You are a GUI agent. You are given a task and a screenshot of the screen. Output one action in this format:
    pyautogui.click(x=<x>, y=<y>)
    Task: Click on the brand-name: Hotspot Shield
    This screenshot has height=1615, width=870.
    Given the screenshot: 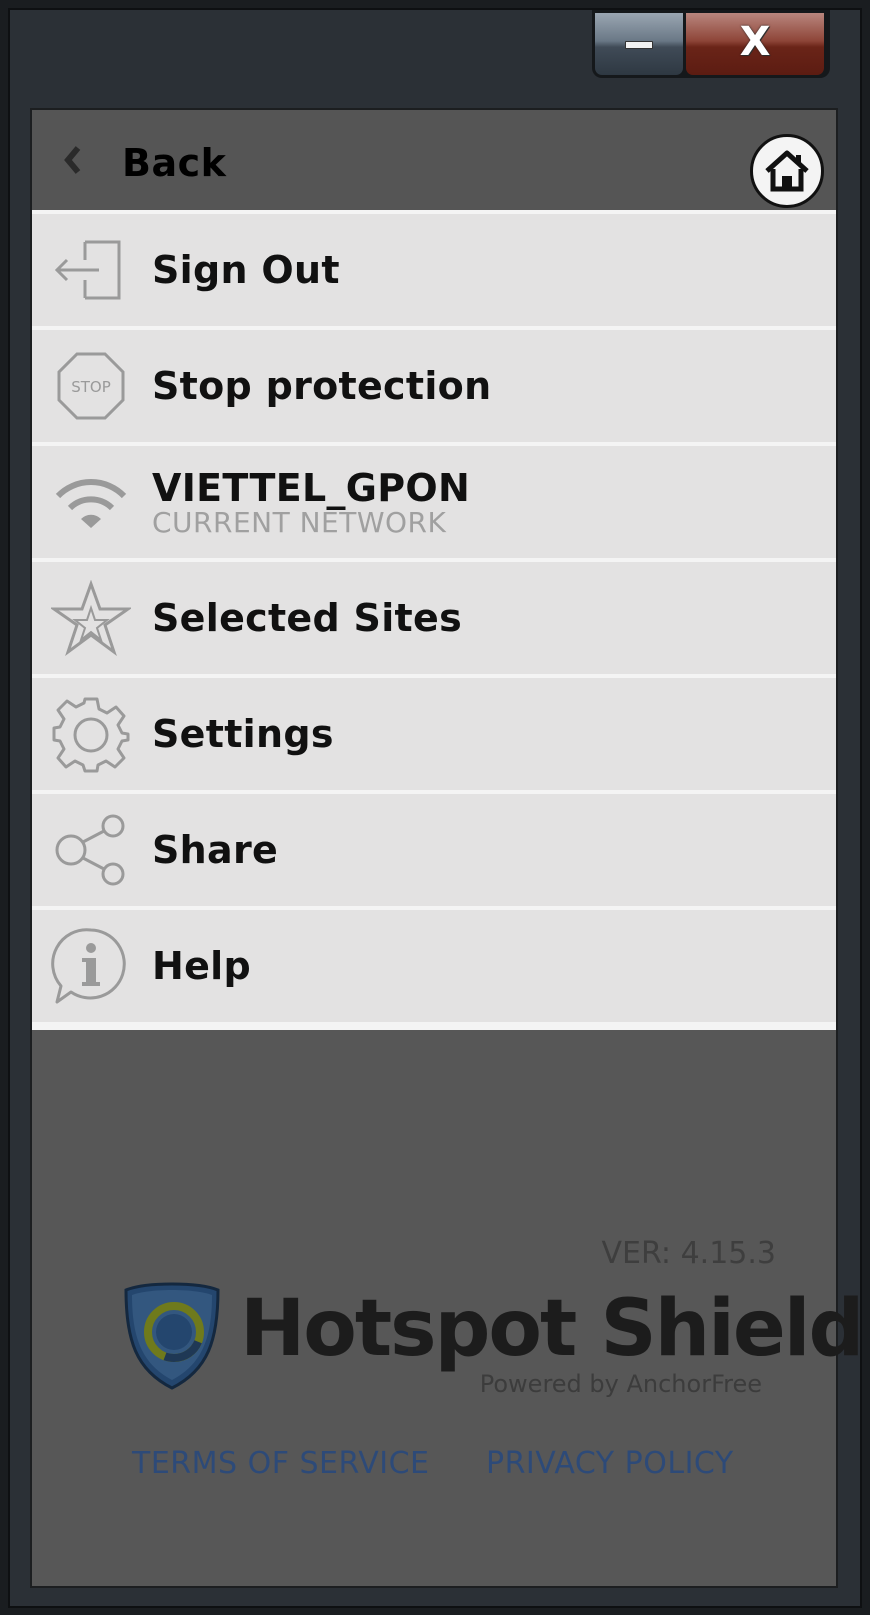 What is the action you would take?
    pyautogui.click(x=552, y=1329)
    